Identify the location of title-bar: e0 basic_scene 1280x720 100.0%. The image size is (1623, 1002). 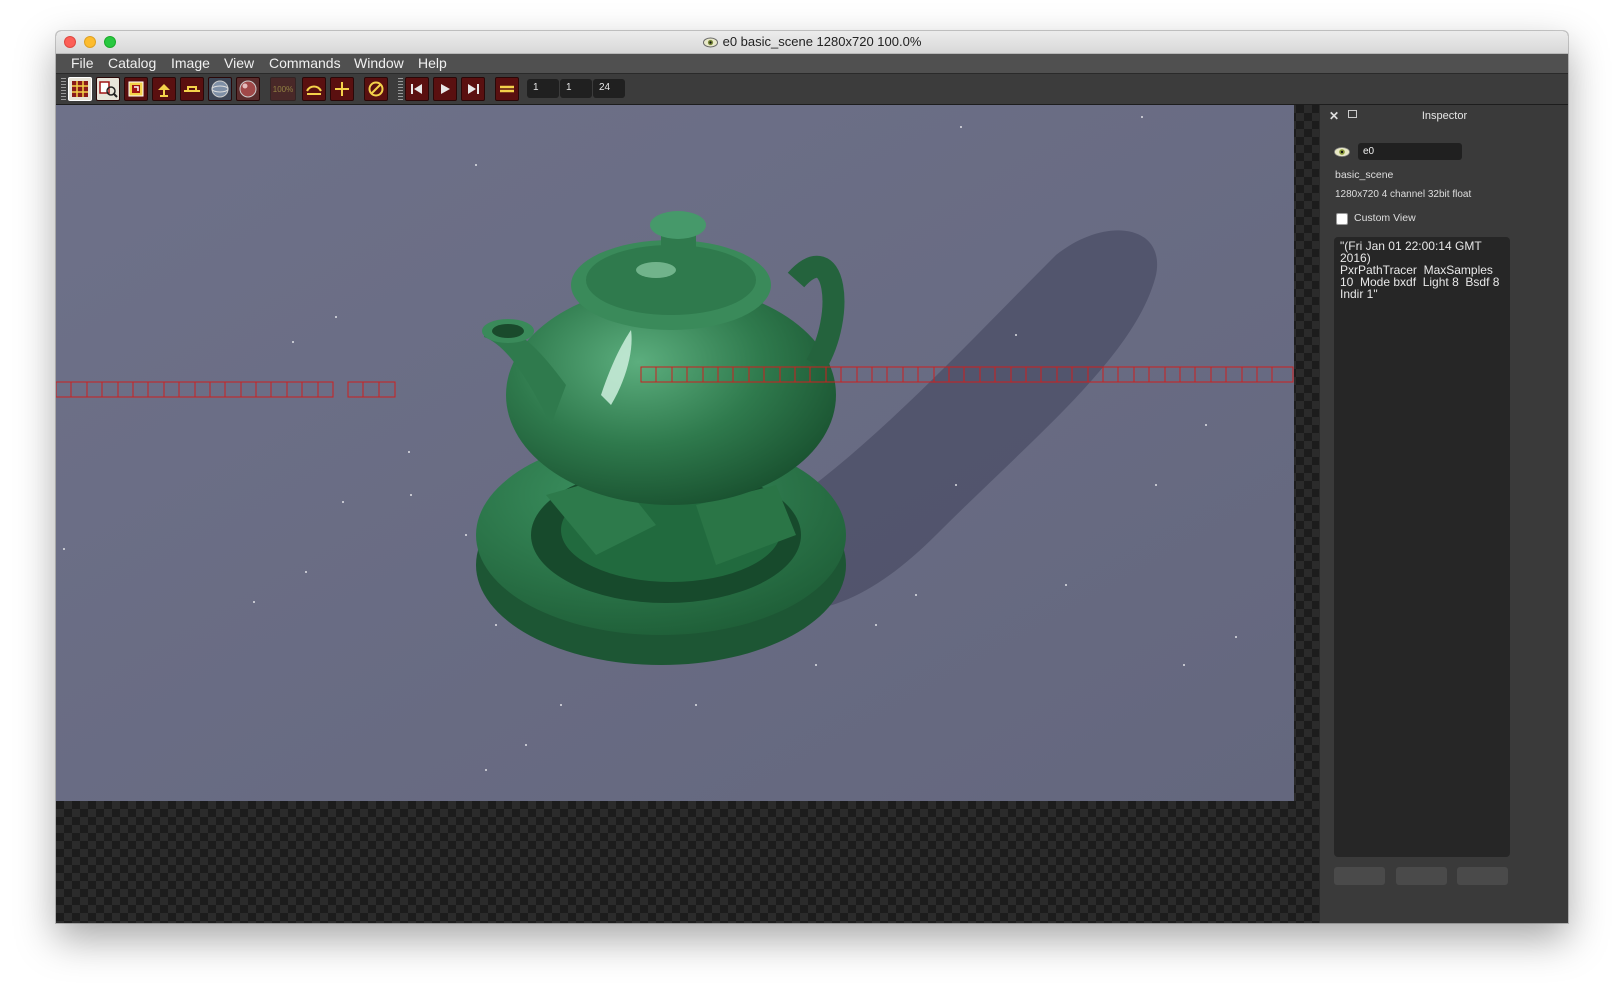
(812, 42).